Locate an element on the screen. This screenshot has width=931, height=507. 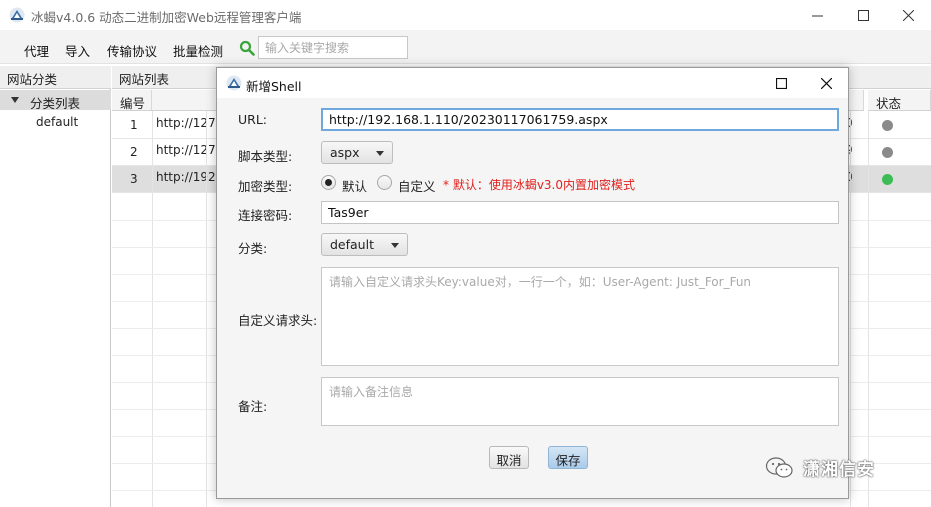
expand-arrow-icon is located at coordinates (15, 100).